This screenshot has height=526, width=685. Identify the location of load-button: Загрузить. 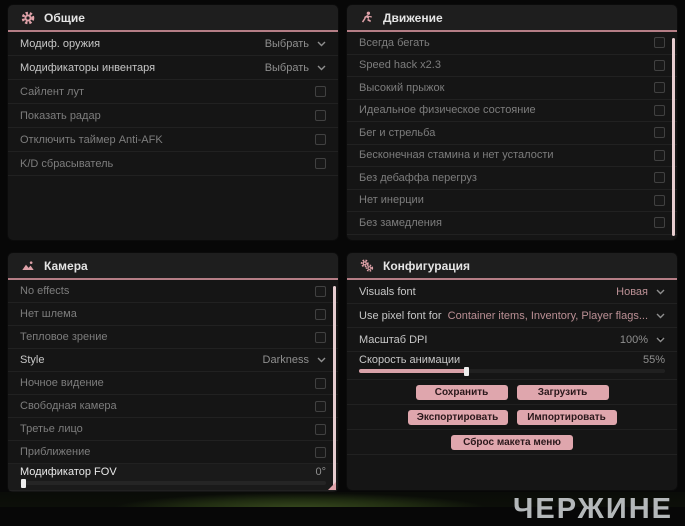
(562, 392).